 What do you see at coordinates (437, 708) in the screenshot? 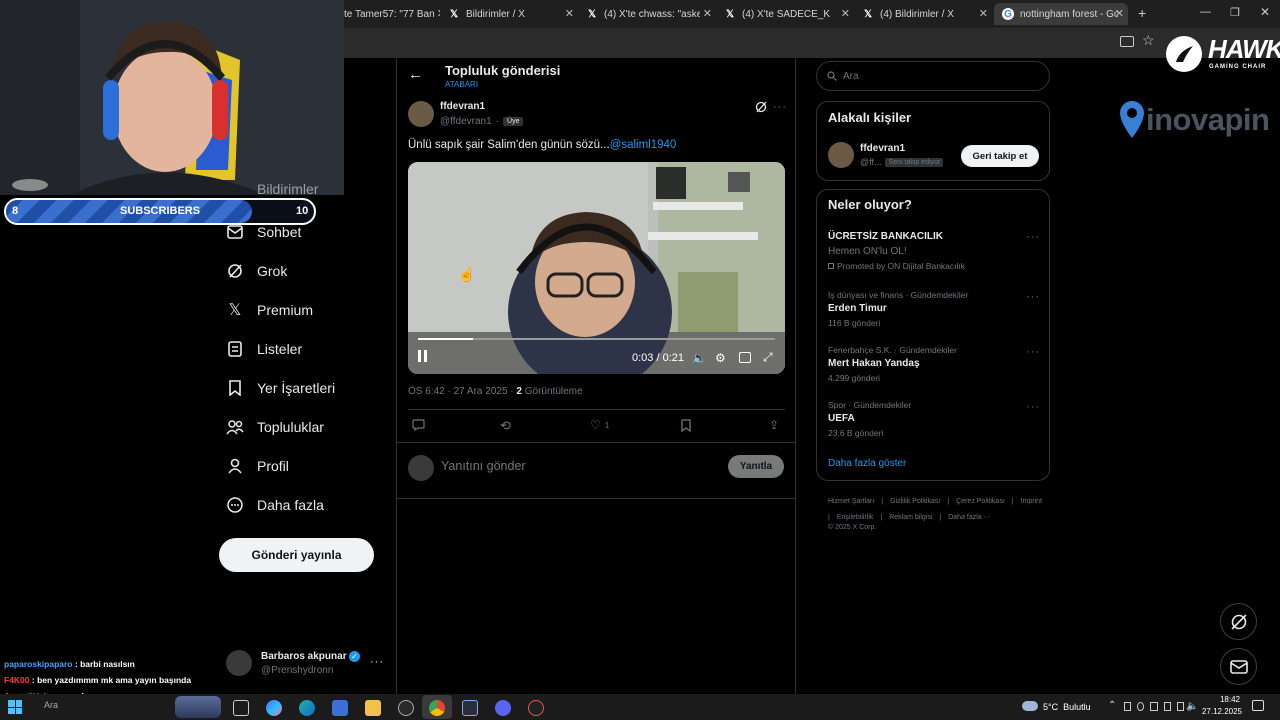
I see `chrome-icon` at bounding box center [437, 708].